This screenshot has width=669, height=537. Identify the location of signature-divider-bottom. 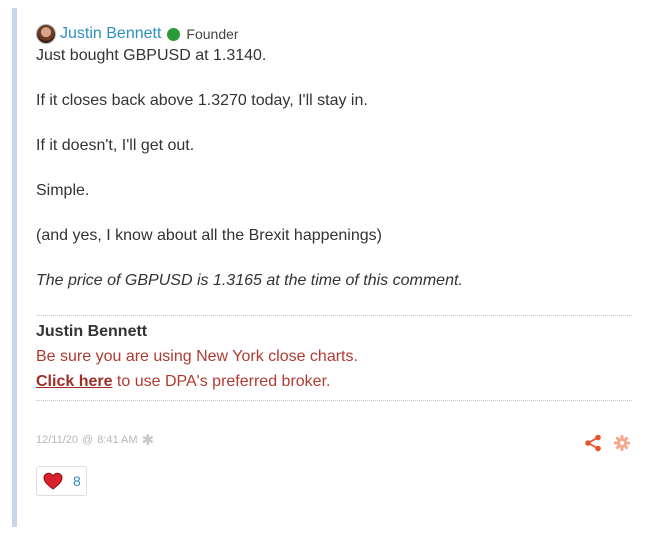
(334, 400).